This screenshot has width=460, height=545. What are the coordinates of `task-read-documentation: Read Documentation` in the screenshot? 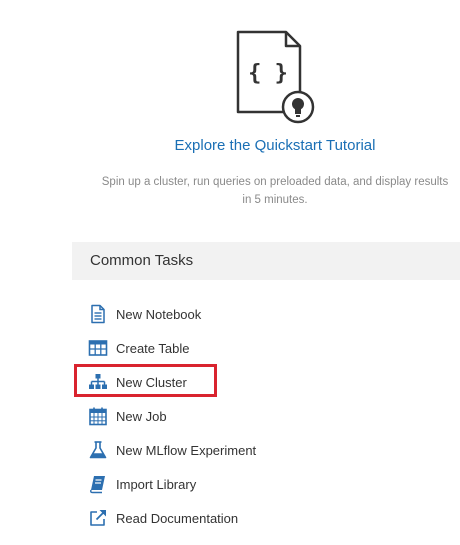 It's located at (198, 518).